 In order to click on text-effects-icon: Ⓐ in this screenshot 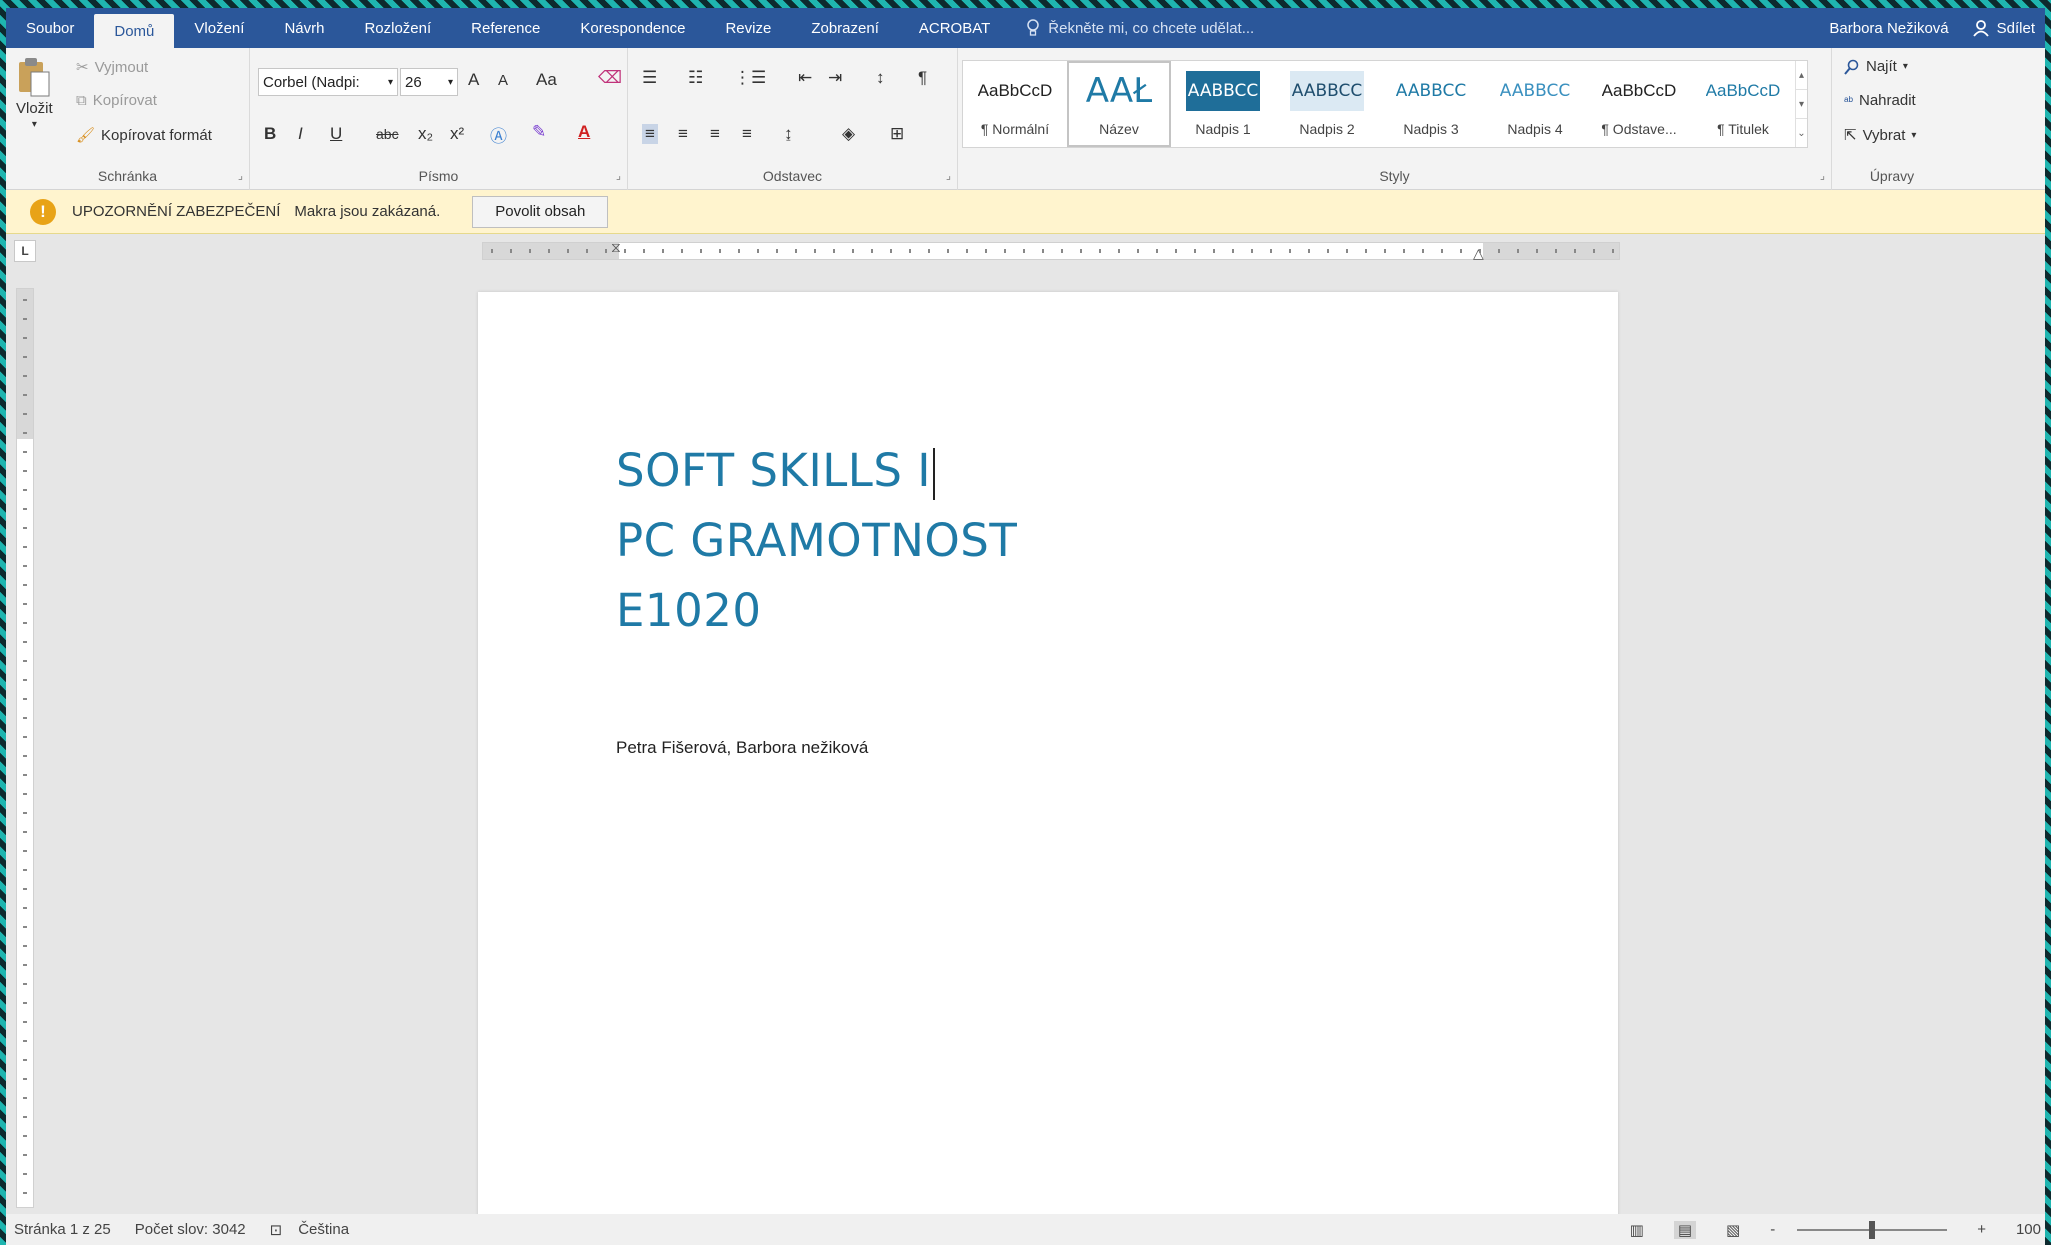, I will do `click(498, 134)`.